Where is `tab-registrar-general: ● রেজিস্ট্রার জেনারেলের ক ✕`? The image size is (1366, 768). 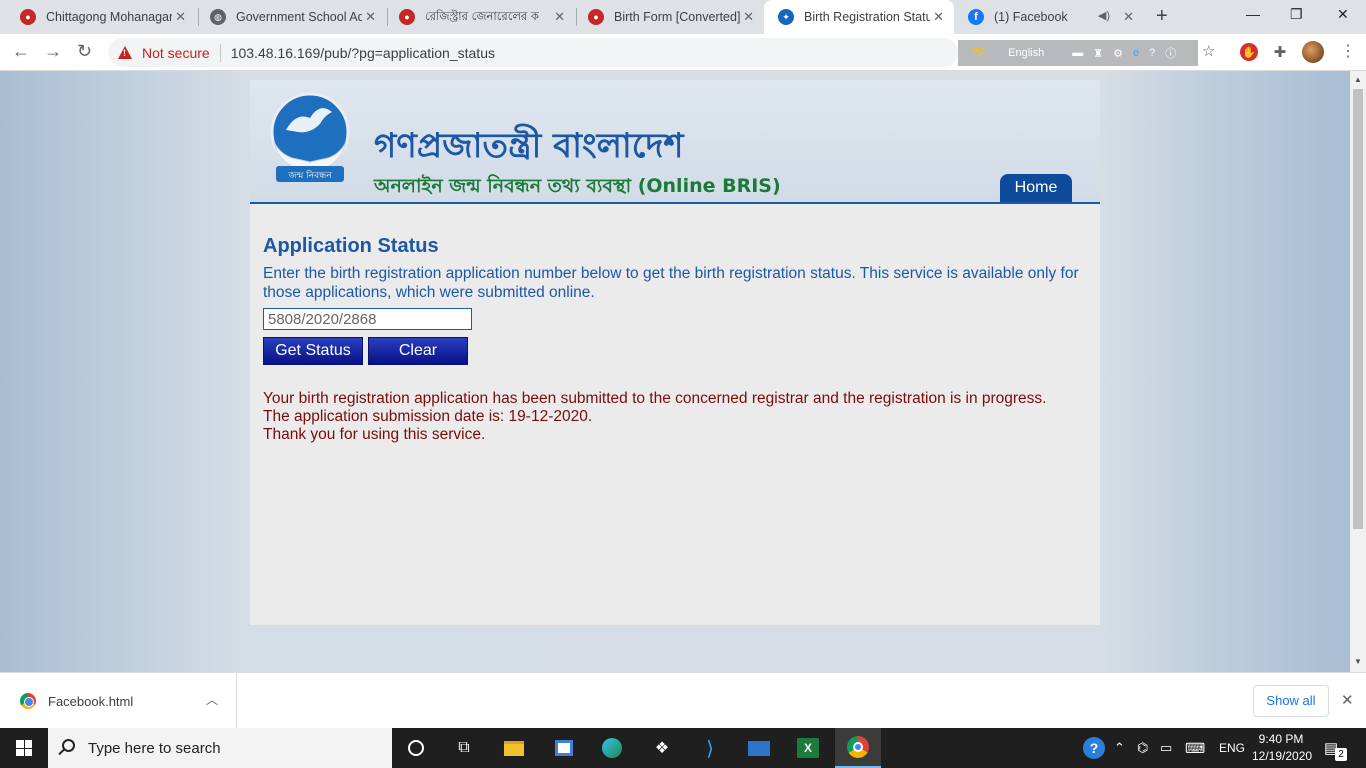 tab-registrar-general: ● রেজিস্ট্রার জেনারেলের ক ✕ is located at coordinates (480, 17).